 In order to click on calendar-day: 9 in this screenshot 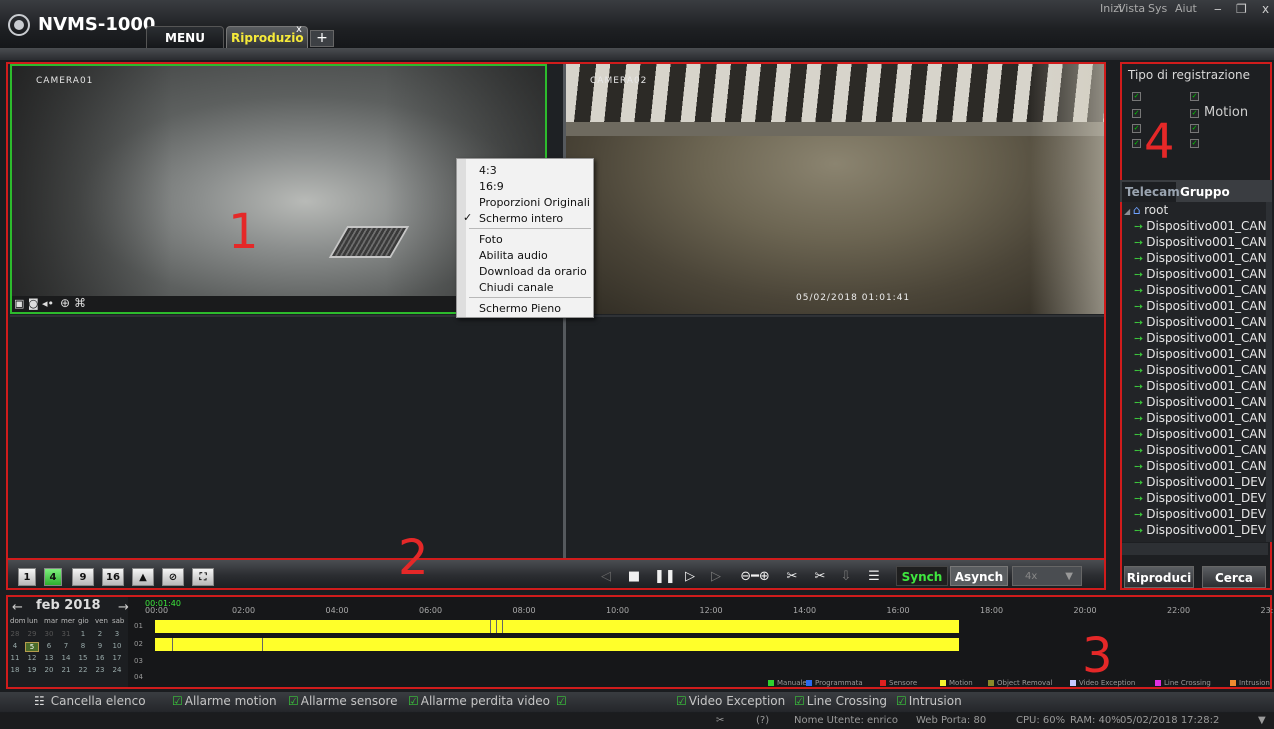, I will do `click(100, 646)`.